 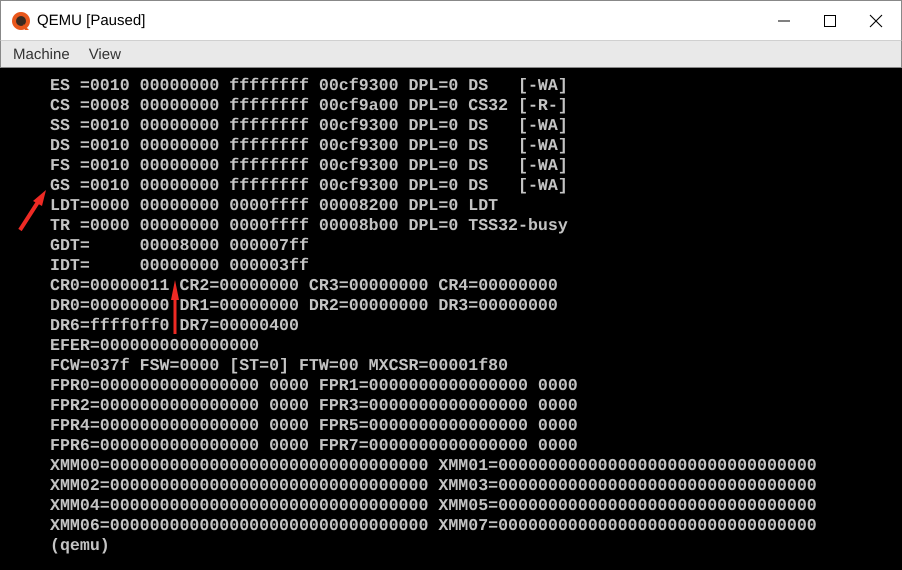 What do you see at coordinates (830, 20) in the screenshot?
I see `maximize-icon` at bounding box center [830, 20].